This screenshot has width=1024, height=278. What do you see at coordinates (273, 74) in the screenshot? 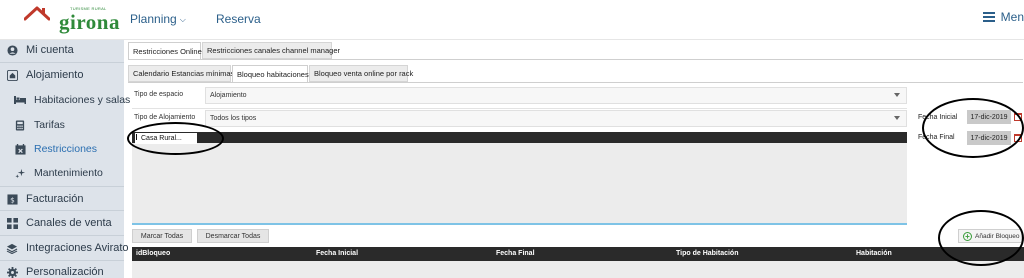
I see `tab-label: Bloqueo habitaciones` at bounding box center [273, 74].